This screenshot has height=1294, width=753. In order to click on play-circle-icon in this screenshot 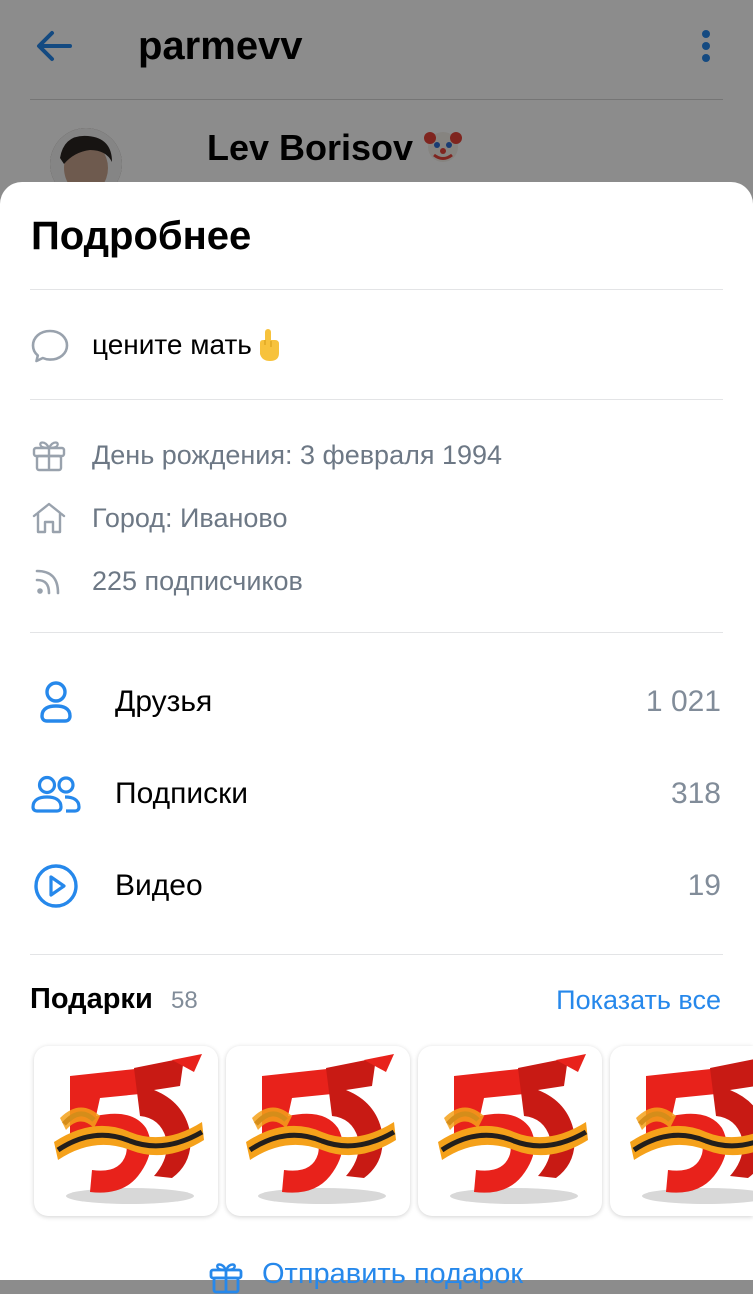, I will do `click(56, 886)`.